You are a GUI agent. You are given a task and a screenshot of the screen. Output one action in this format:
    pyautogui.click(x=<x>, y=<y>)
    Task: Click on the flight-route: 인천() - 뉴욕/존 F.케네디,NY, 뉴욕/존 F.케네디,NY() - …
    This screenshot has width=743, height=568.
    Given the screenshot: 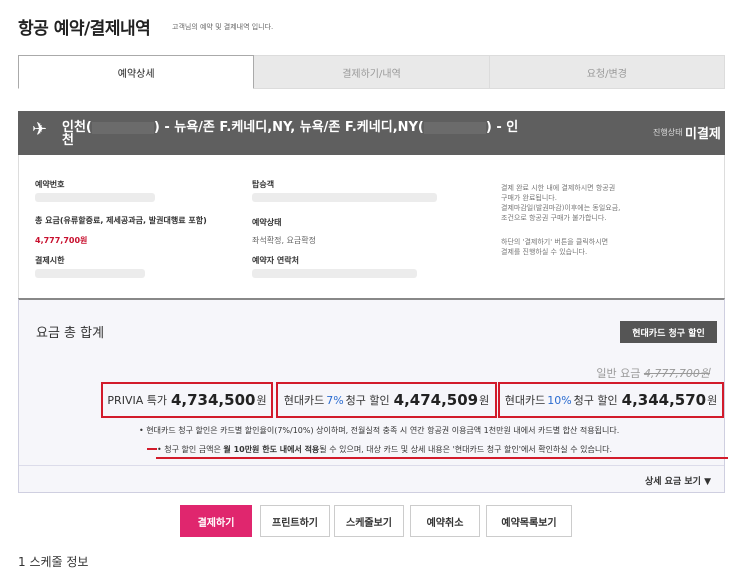 What is the action you would take?
    pyautogui.click(x=342, y=134)
    